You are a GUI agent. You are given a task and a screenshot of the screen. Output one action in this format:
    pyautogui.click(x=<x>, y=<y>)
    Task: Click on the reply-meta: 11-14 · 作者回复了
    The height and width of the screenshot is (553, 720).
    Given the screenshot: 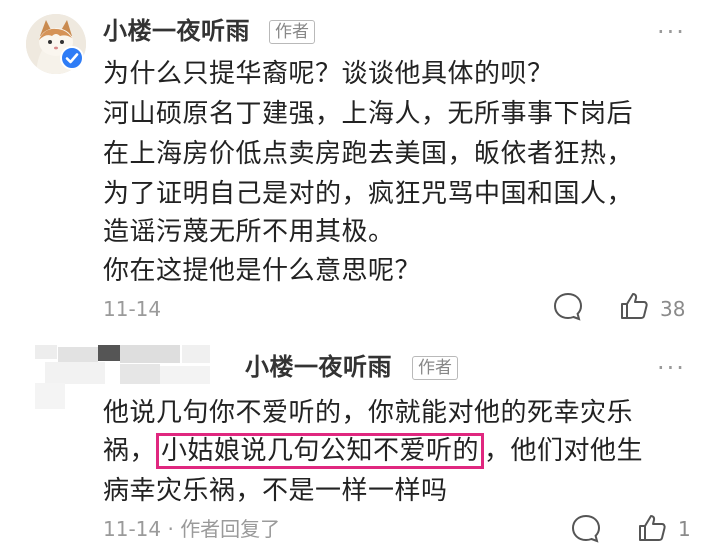 What is the action you would take?
    pyautogui.click(x=192, y=529)
    